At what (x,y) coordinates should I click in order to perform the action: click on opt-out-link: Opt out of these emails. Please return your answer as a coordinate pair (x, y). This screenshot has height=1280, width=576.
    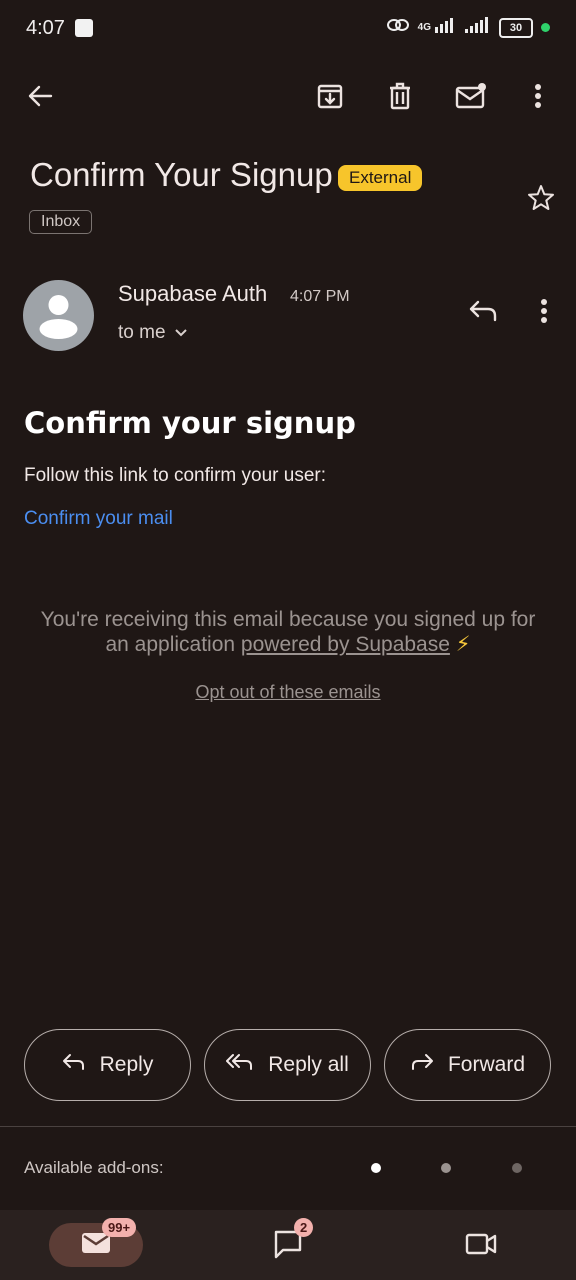
    Looking at the image, I should click on (288, 692).